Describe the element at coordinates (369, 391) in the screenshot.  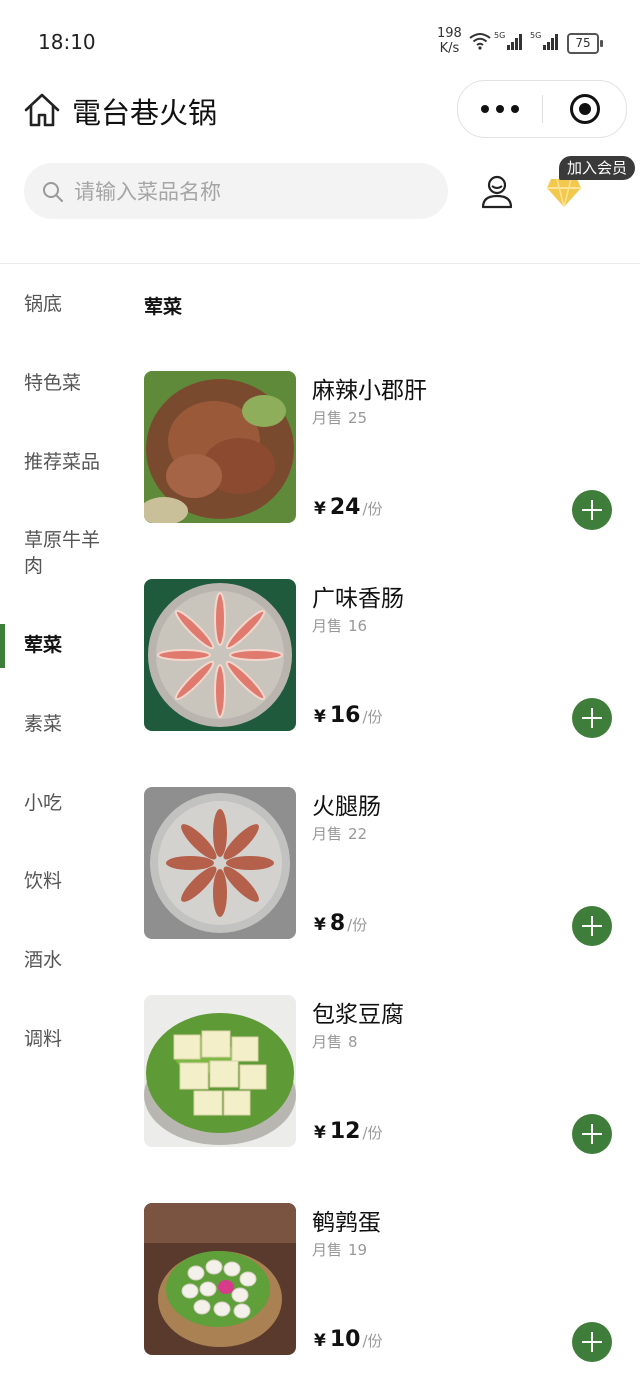
I see `item-name: 麻辣小郡肝` at that location.